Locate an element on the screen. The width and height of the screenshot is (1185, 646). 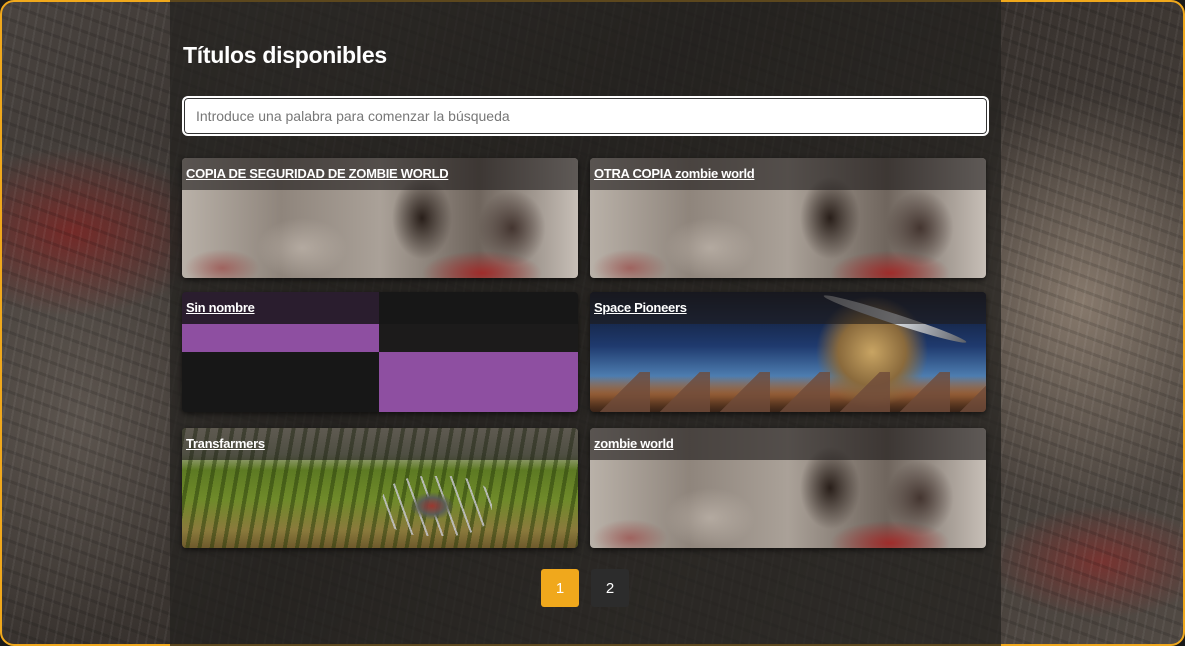
title-card: OTRA COPIA zombie world is located at coordinates (788, 218).